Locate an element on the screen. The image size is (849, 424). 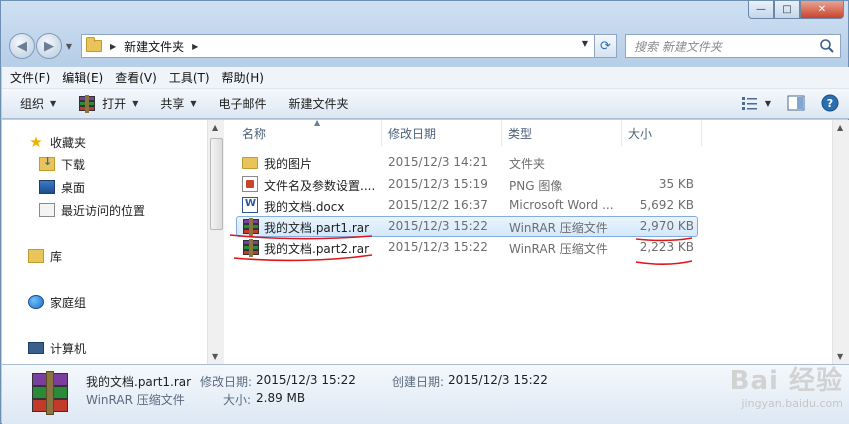
file-row: 我的图片 2015/12/3 14:21 文件夹 is located at coordinates (467, 162).